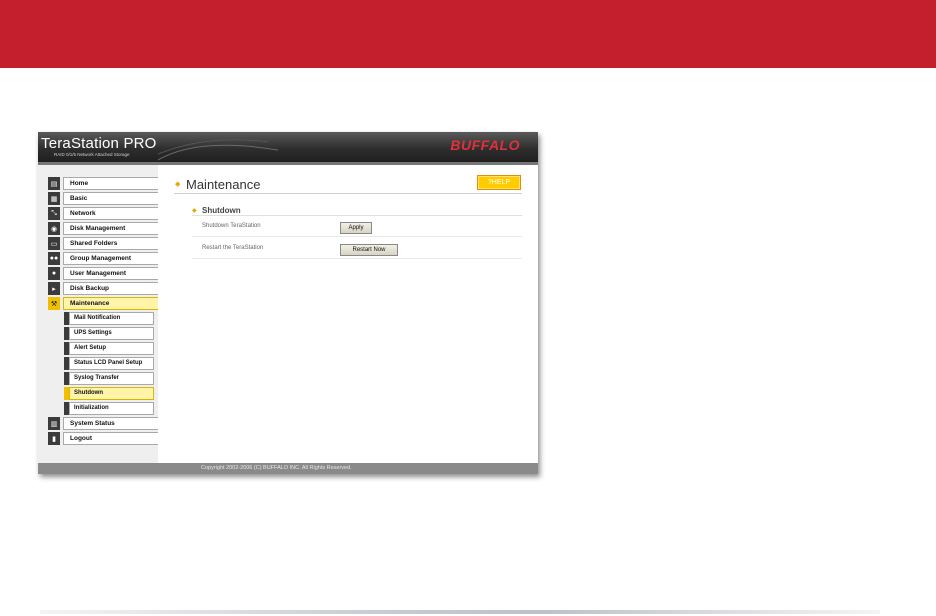 The image size is (936, 616). Describe the element at coordinates (54, 228) in the screenshot. I see `disk-icon: ◉` at that location.